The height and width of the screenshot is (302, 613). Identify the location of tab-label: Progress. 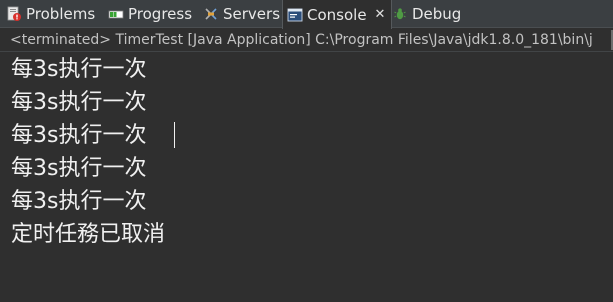
(160, 14).